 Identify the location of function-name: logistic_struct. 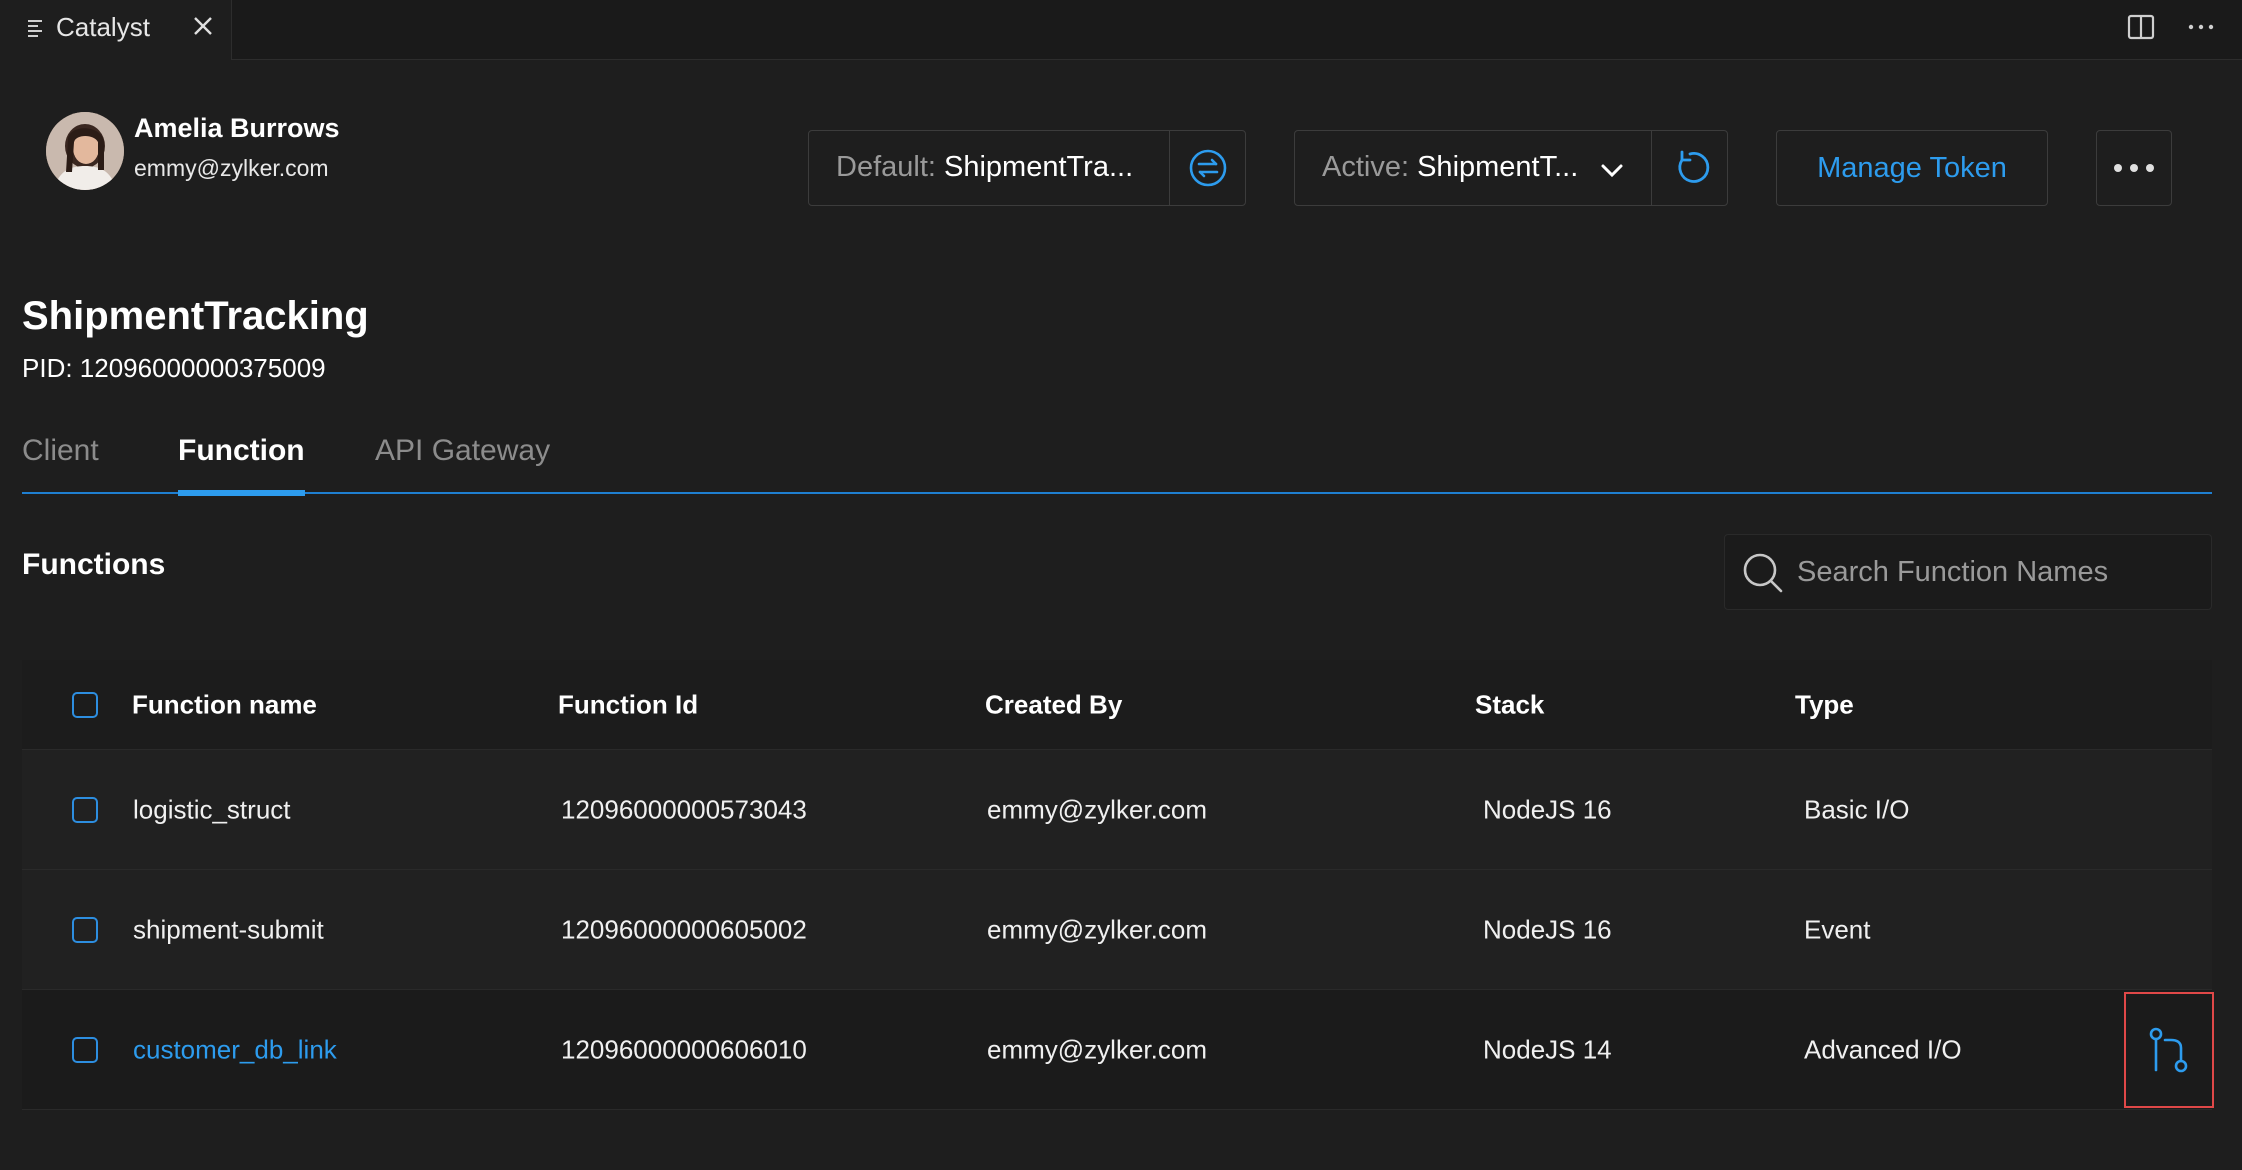
(212, 809).